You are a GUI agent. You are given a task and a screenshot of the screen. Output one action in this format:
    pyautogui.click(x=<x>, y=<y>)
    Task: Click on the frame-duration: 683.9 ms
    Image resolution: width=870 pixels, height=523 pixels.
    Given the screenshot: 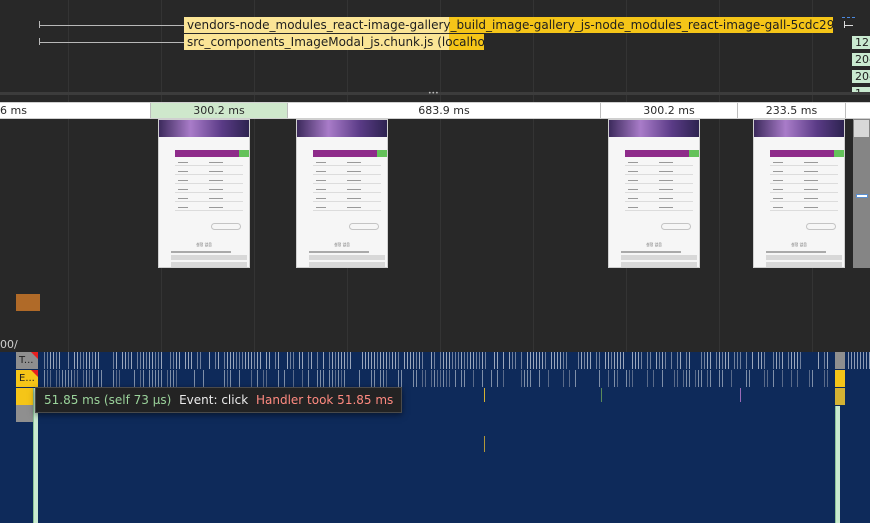 What is the action you would take?
    pyautogui.click(x=444, y=110)
    